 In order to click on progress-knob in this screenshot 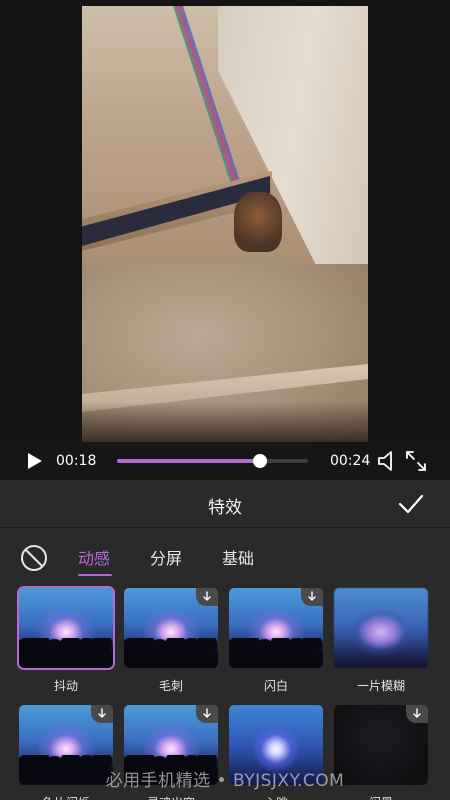, I will do `click(260, 461)`.